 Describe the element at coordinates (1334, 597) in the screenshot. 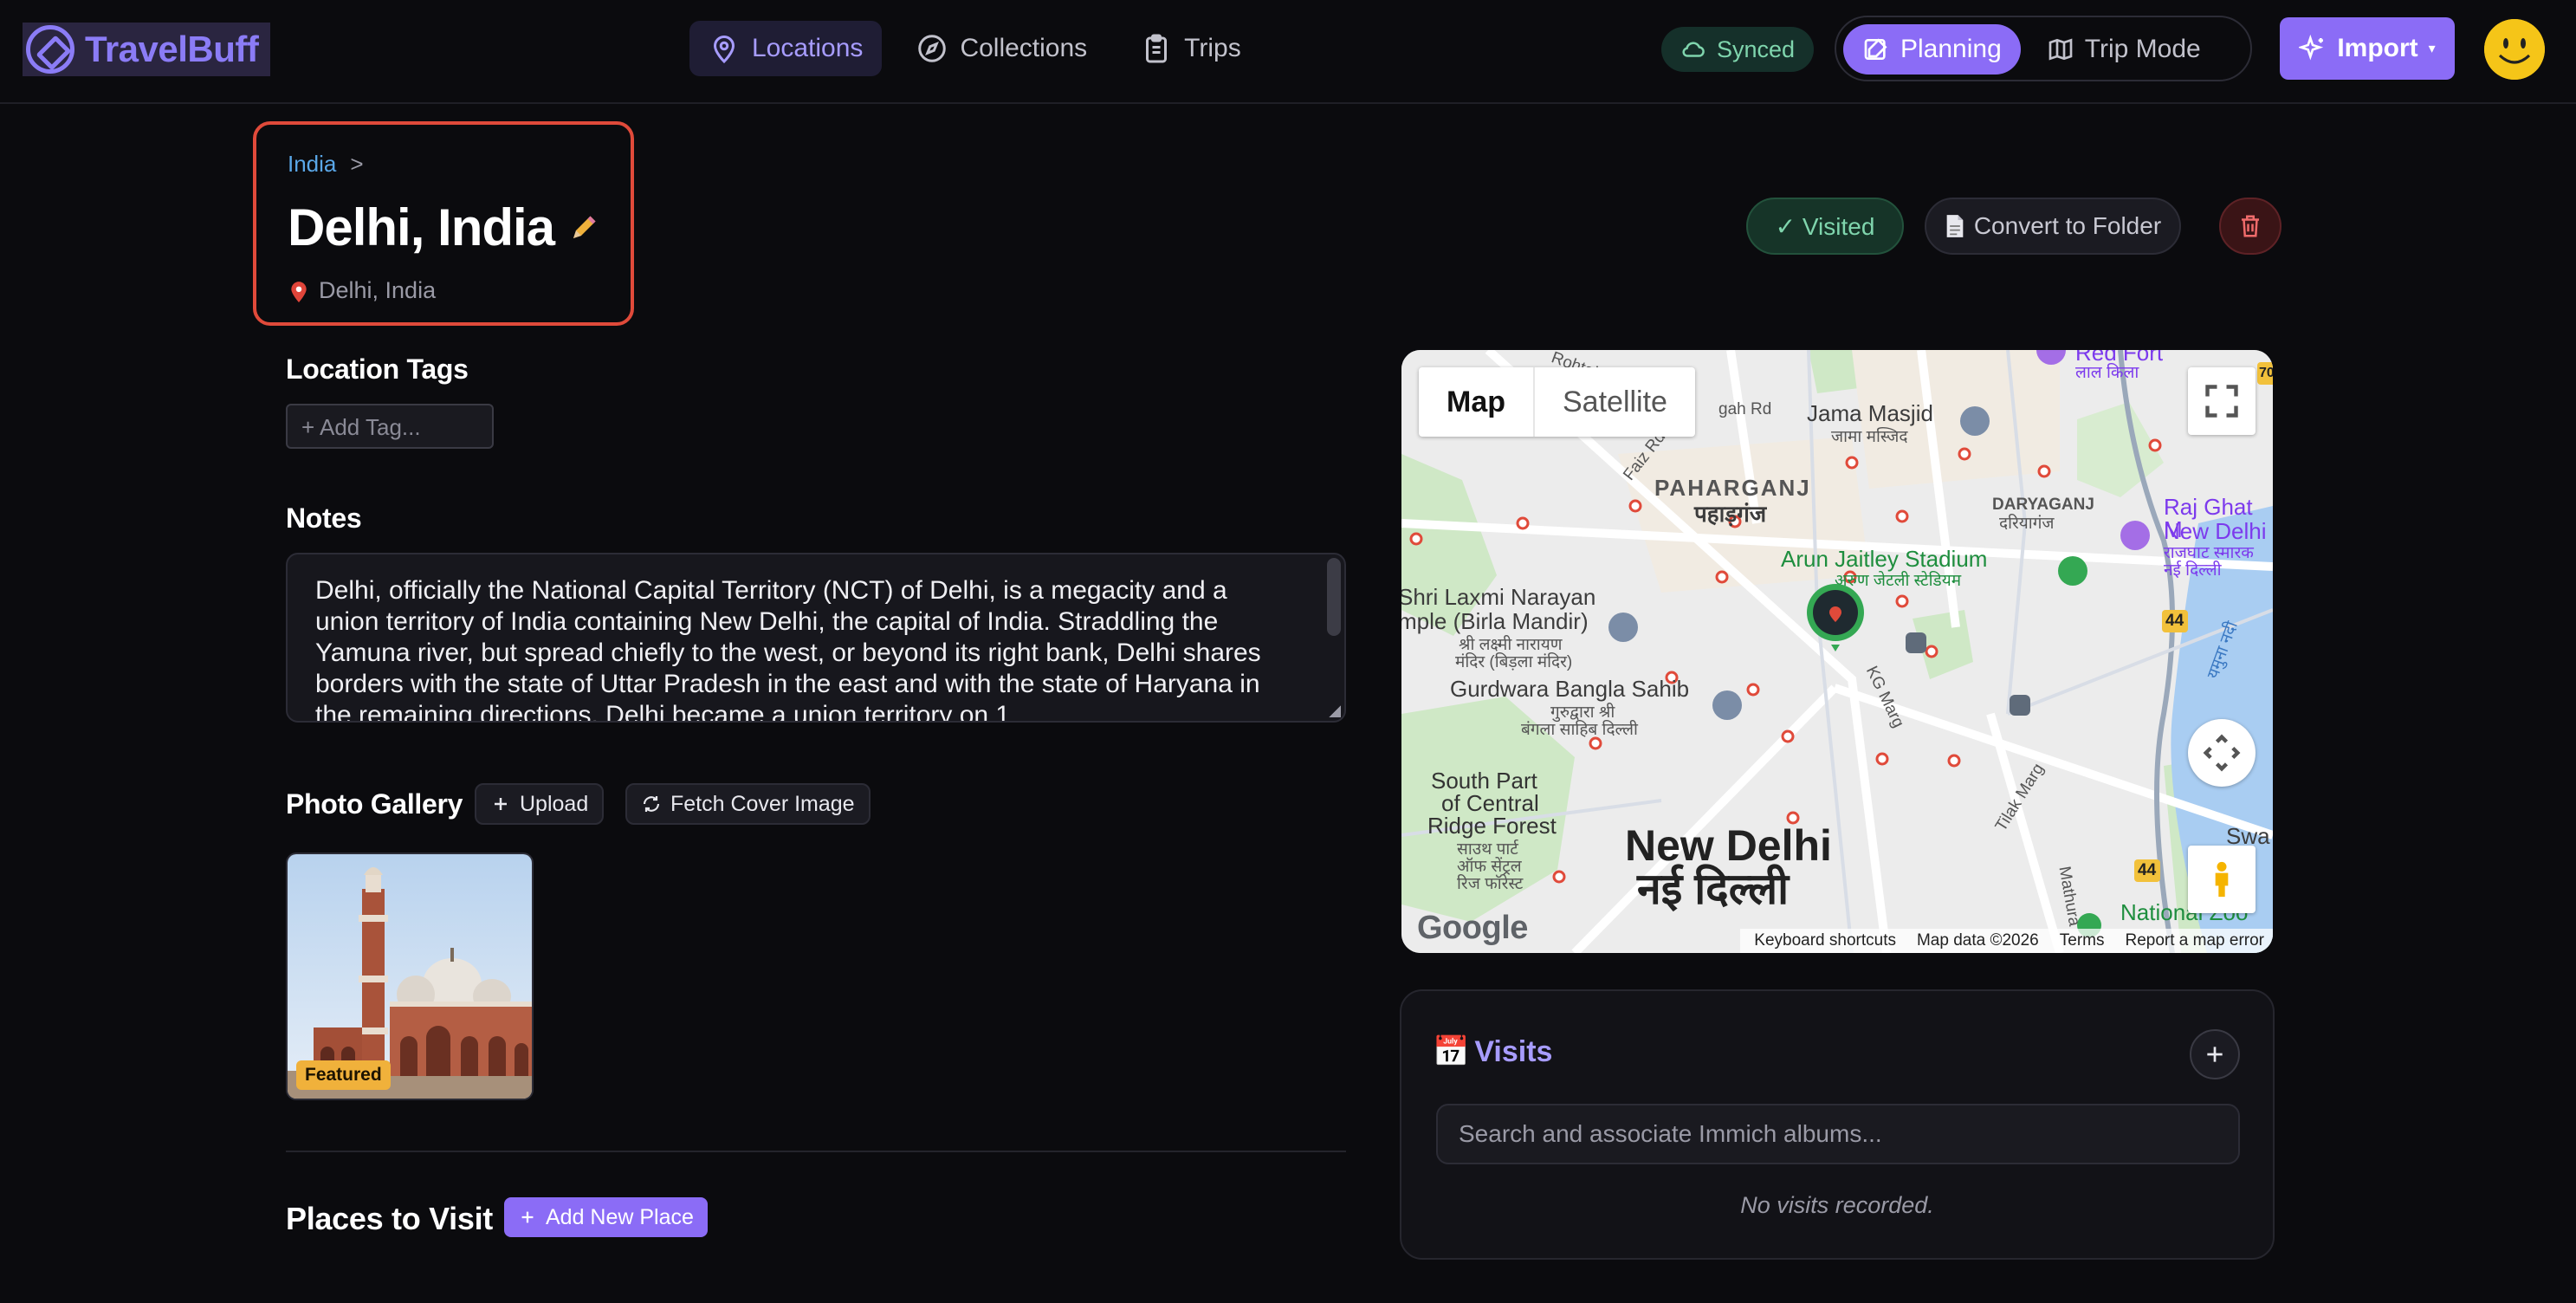

I see `notes-scrollbar` at that location.